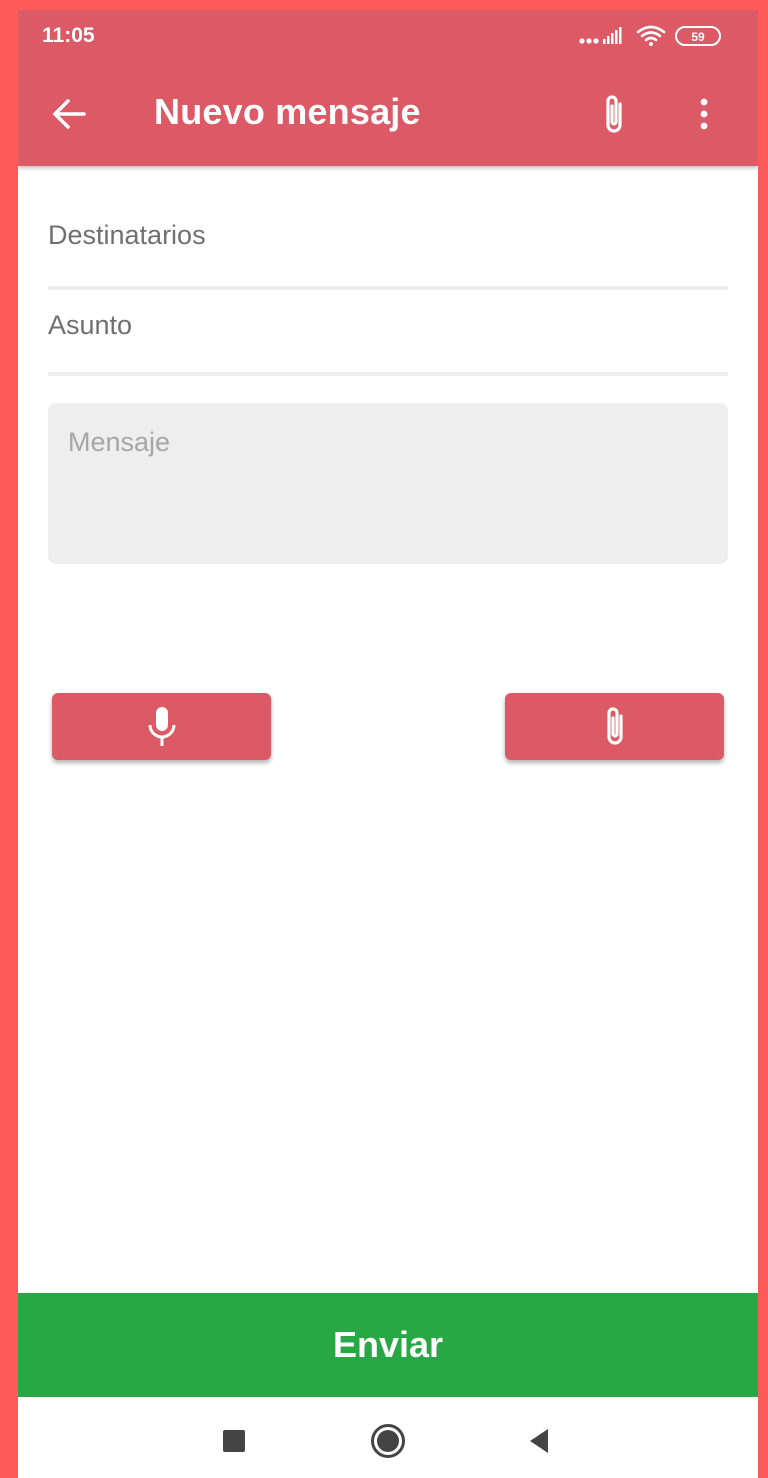  I want to click on microphone-icon, so click(161, 726).